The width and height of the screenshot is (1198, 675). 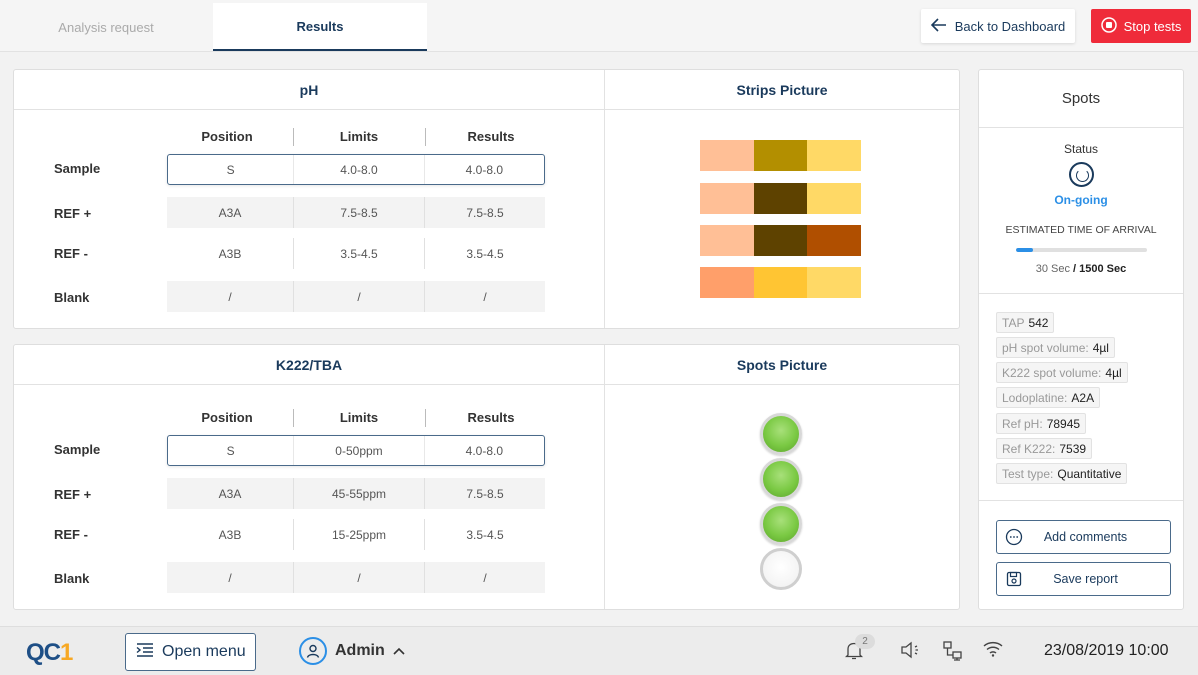 What do you see at coordinates (1081, 99) in the screenshot?
I see `spots-title: Spots` at bounding box center [1081, 99].